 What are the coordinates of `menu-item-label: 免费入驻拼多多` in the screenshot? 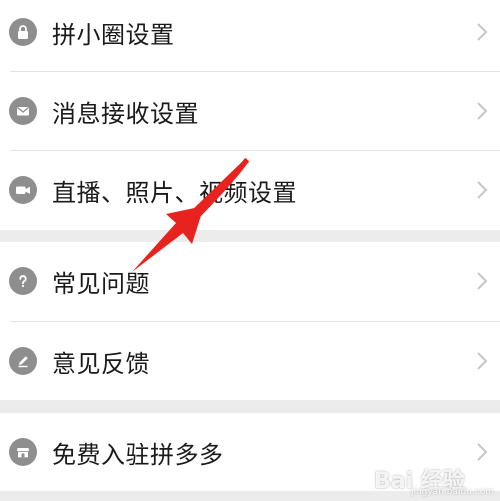 It's located at (138, 454).